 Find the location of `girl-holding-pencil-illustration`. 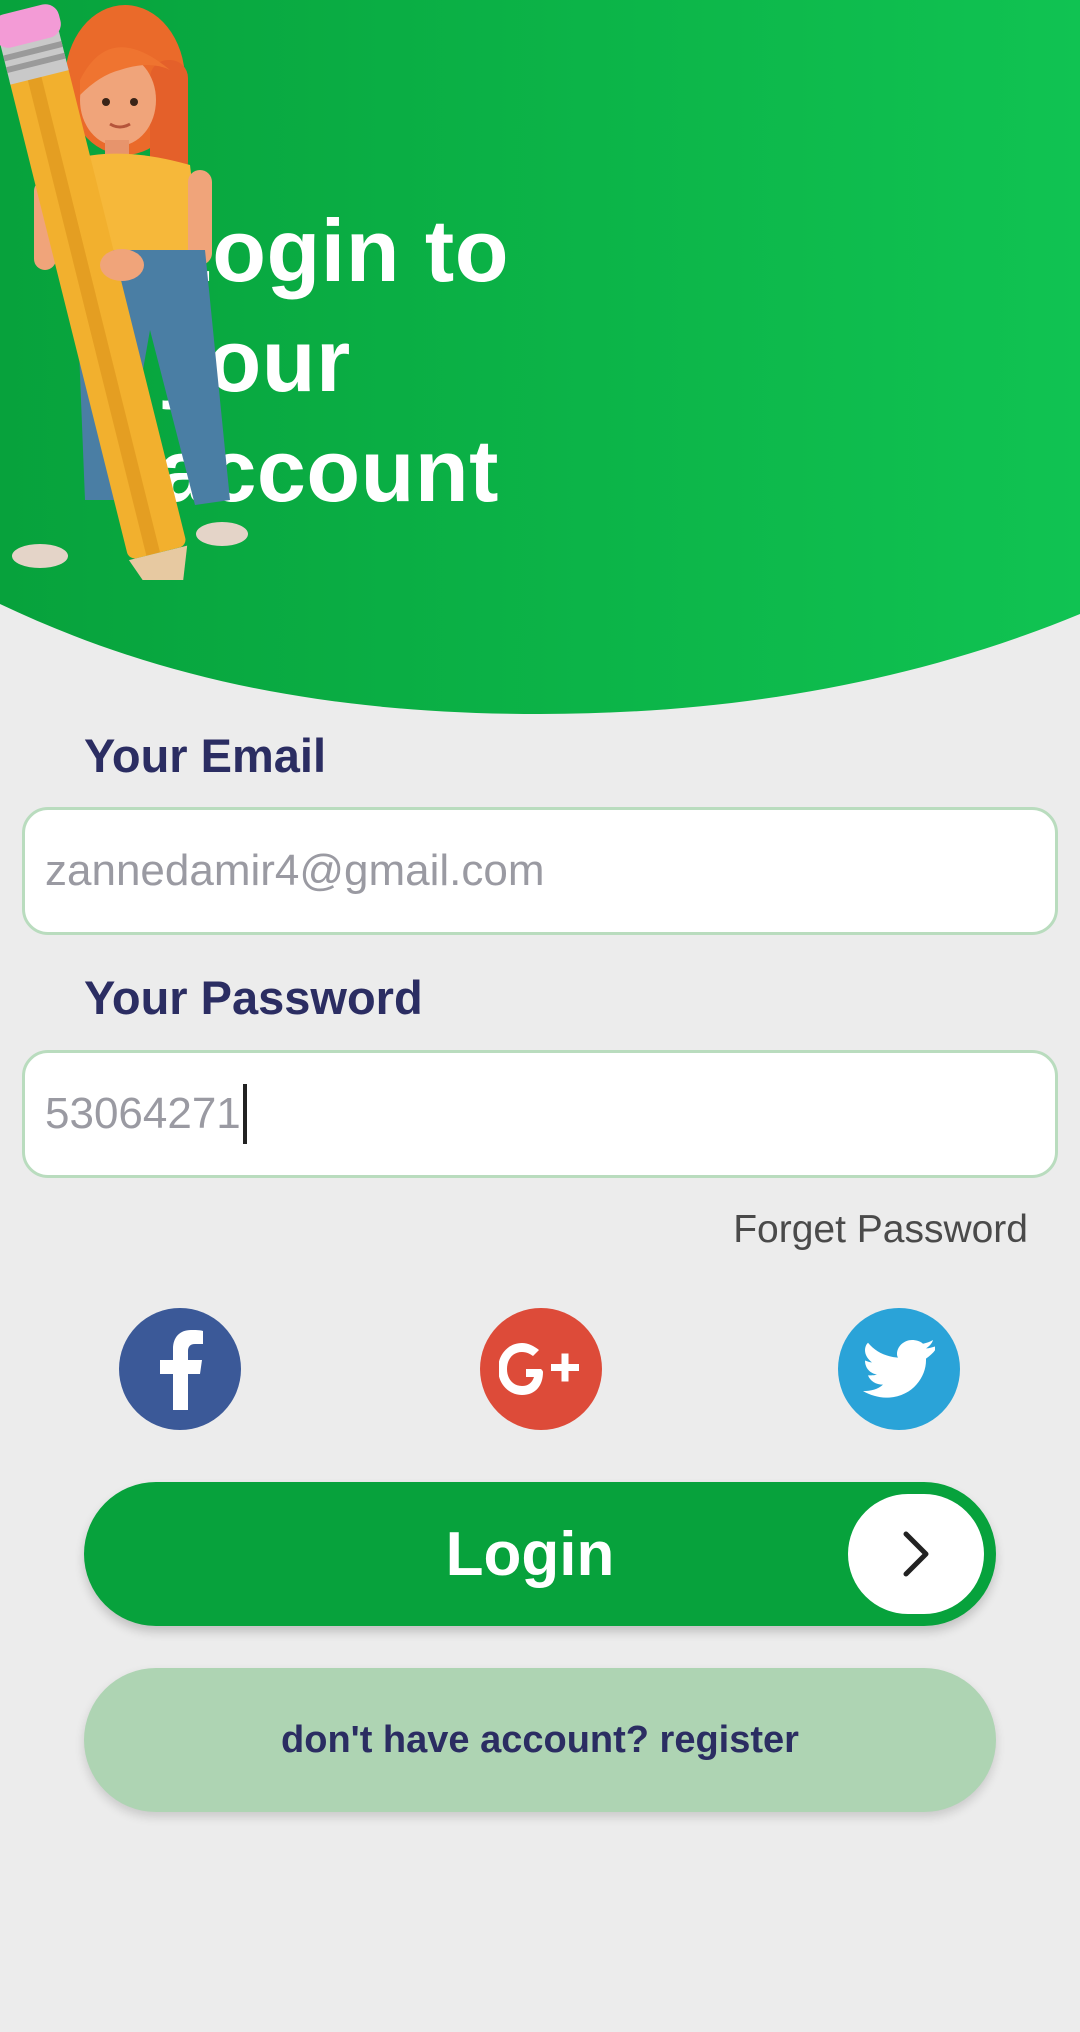

girl-holding-pencil-illustration is located at coordinates (124, 292).